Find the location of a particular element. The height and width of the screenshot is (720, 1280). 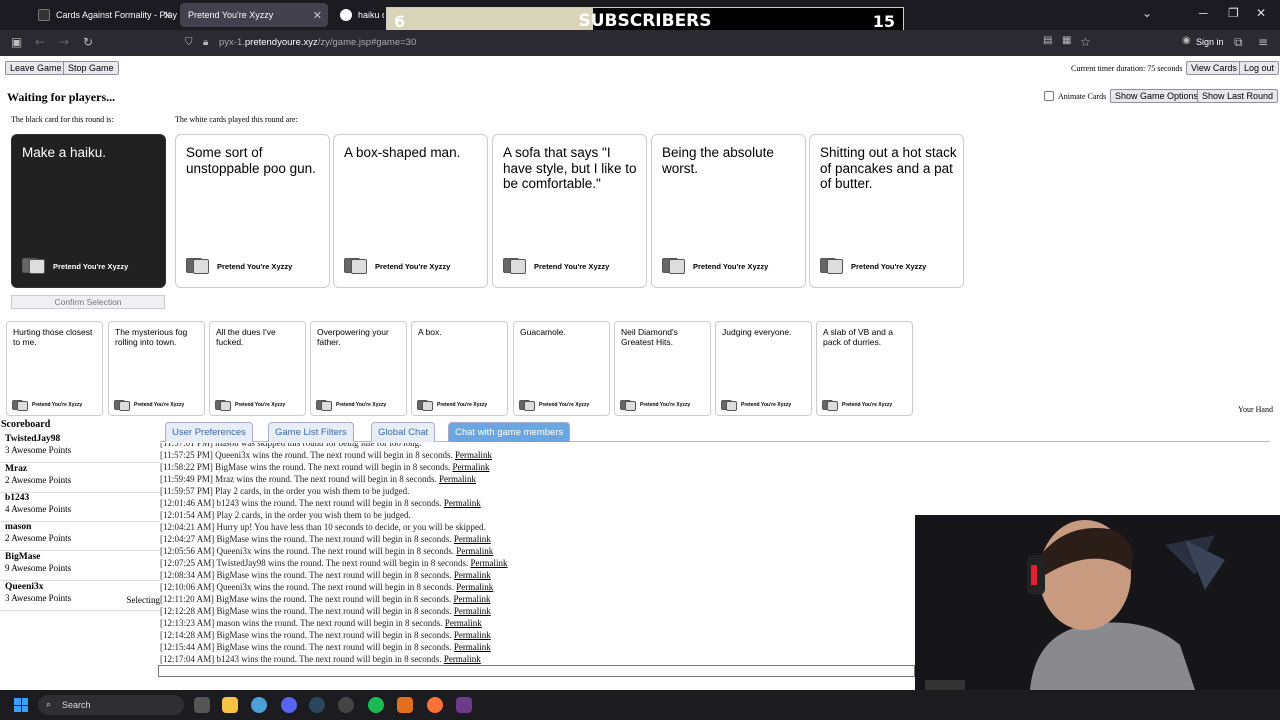

minimize-icon: ─ is located at coordinates (1203, 13).